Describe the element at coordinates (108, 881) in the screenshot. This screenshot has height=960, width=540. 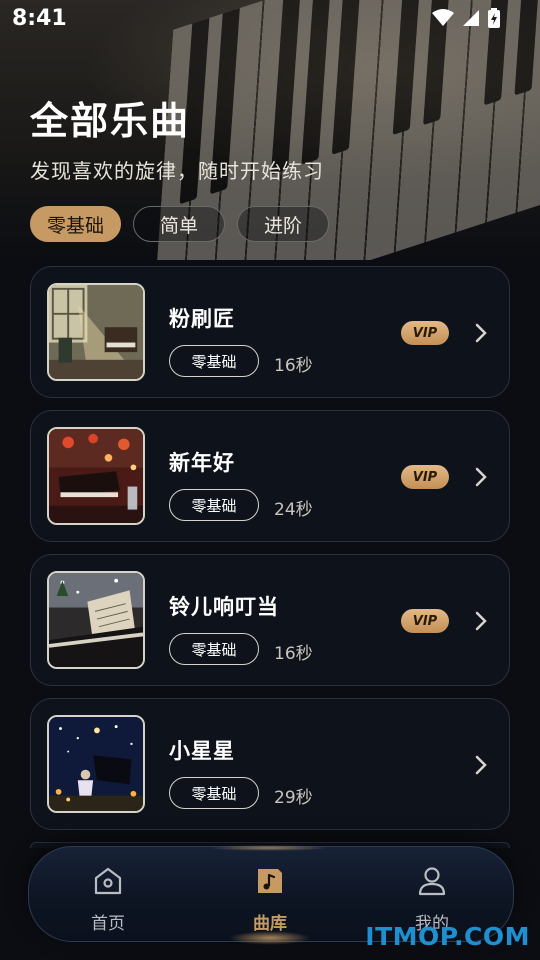
I see `home-icon` at that location.